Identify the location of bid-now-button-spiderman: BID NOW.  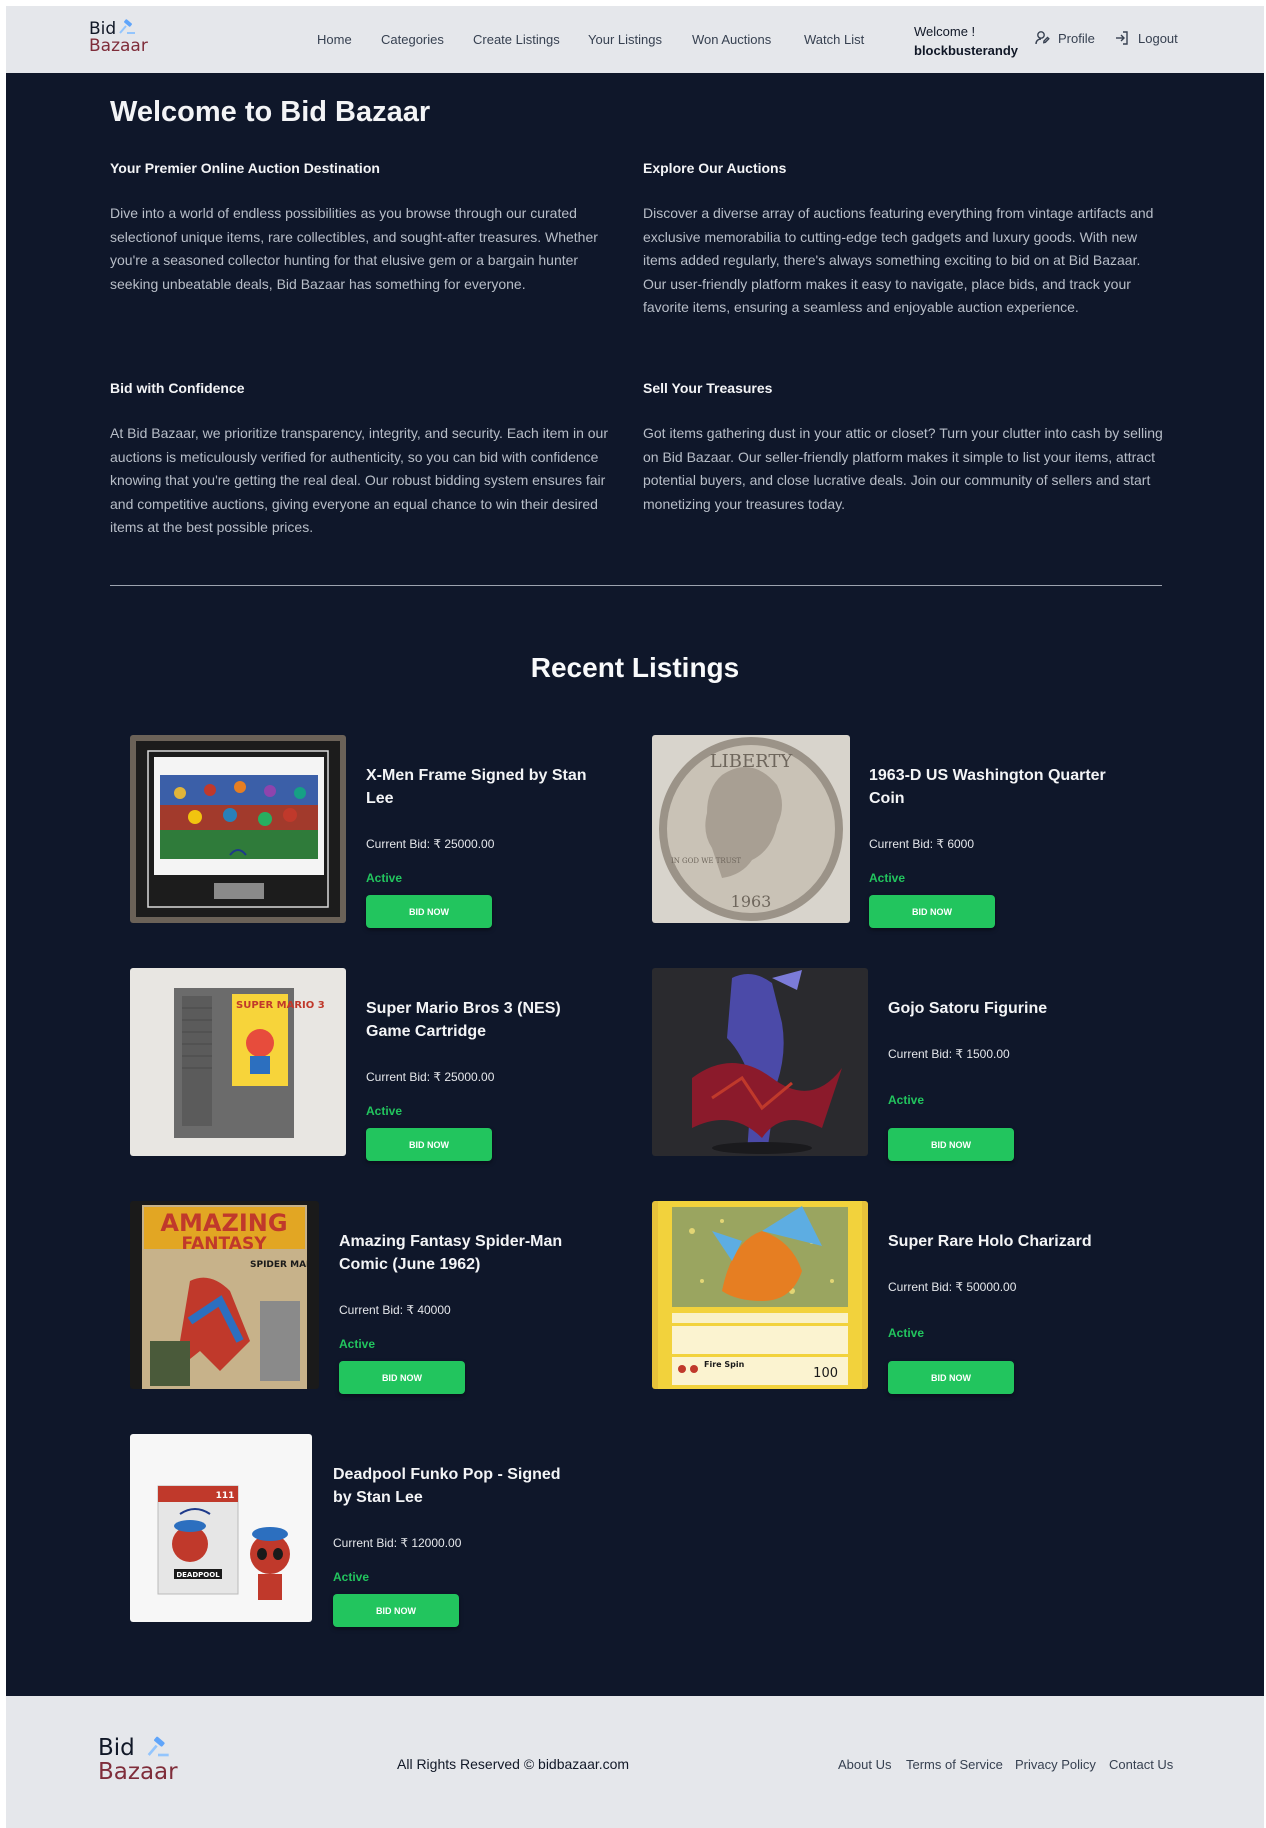
(402, 1377).